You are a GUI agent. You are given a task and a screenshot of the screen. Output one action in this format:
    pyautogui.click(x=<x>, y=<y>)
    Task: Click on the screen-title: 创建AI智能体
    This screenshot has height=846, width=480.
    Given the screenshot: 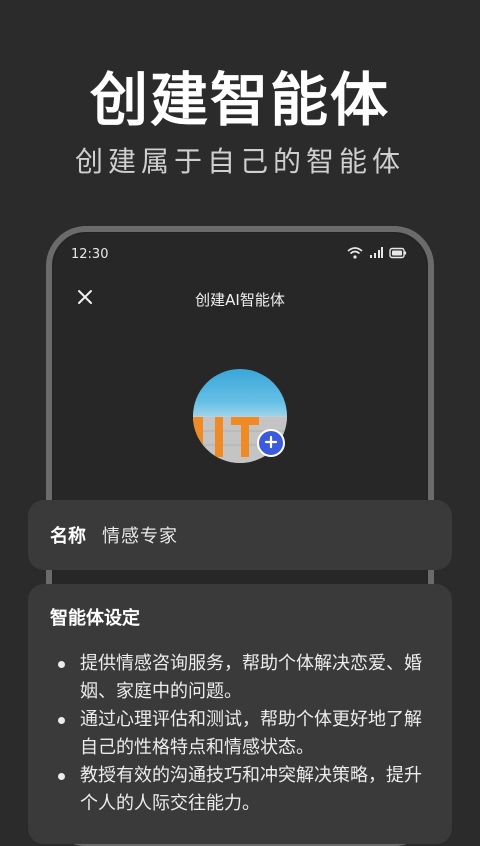 What is the action you would take?
    pyautogui.click(x=240, y=300)
    